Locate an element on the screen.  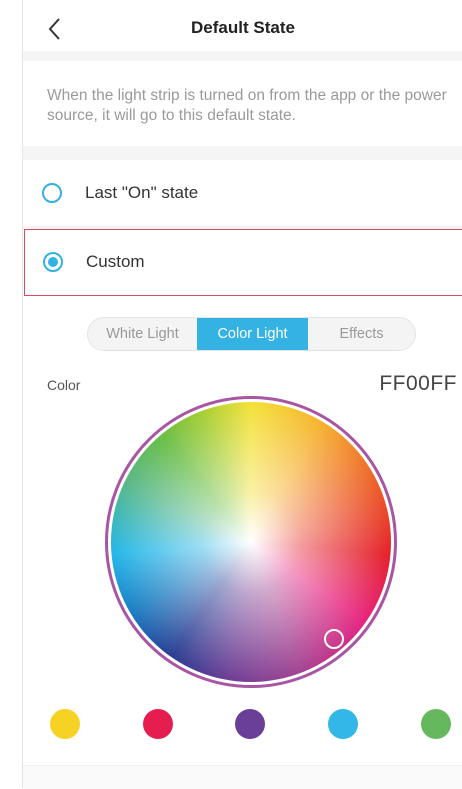
tab-color-light: Color Light is located at coordinates (252, 334).